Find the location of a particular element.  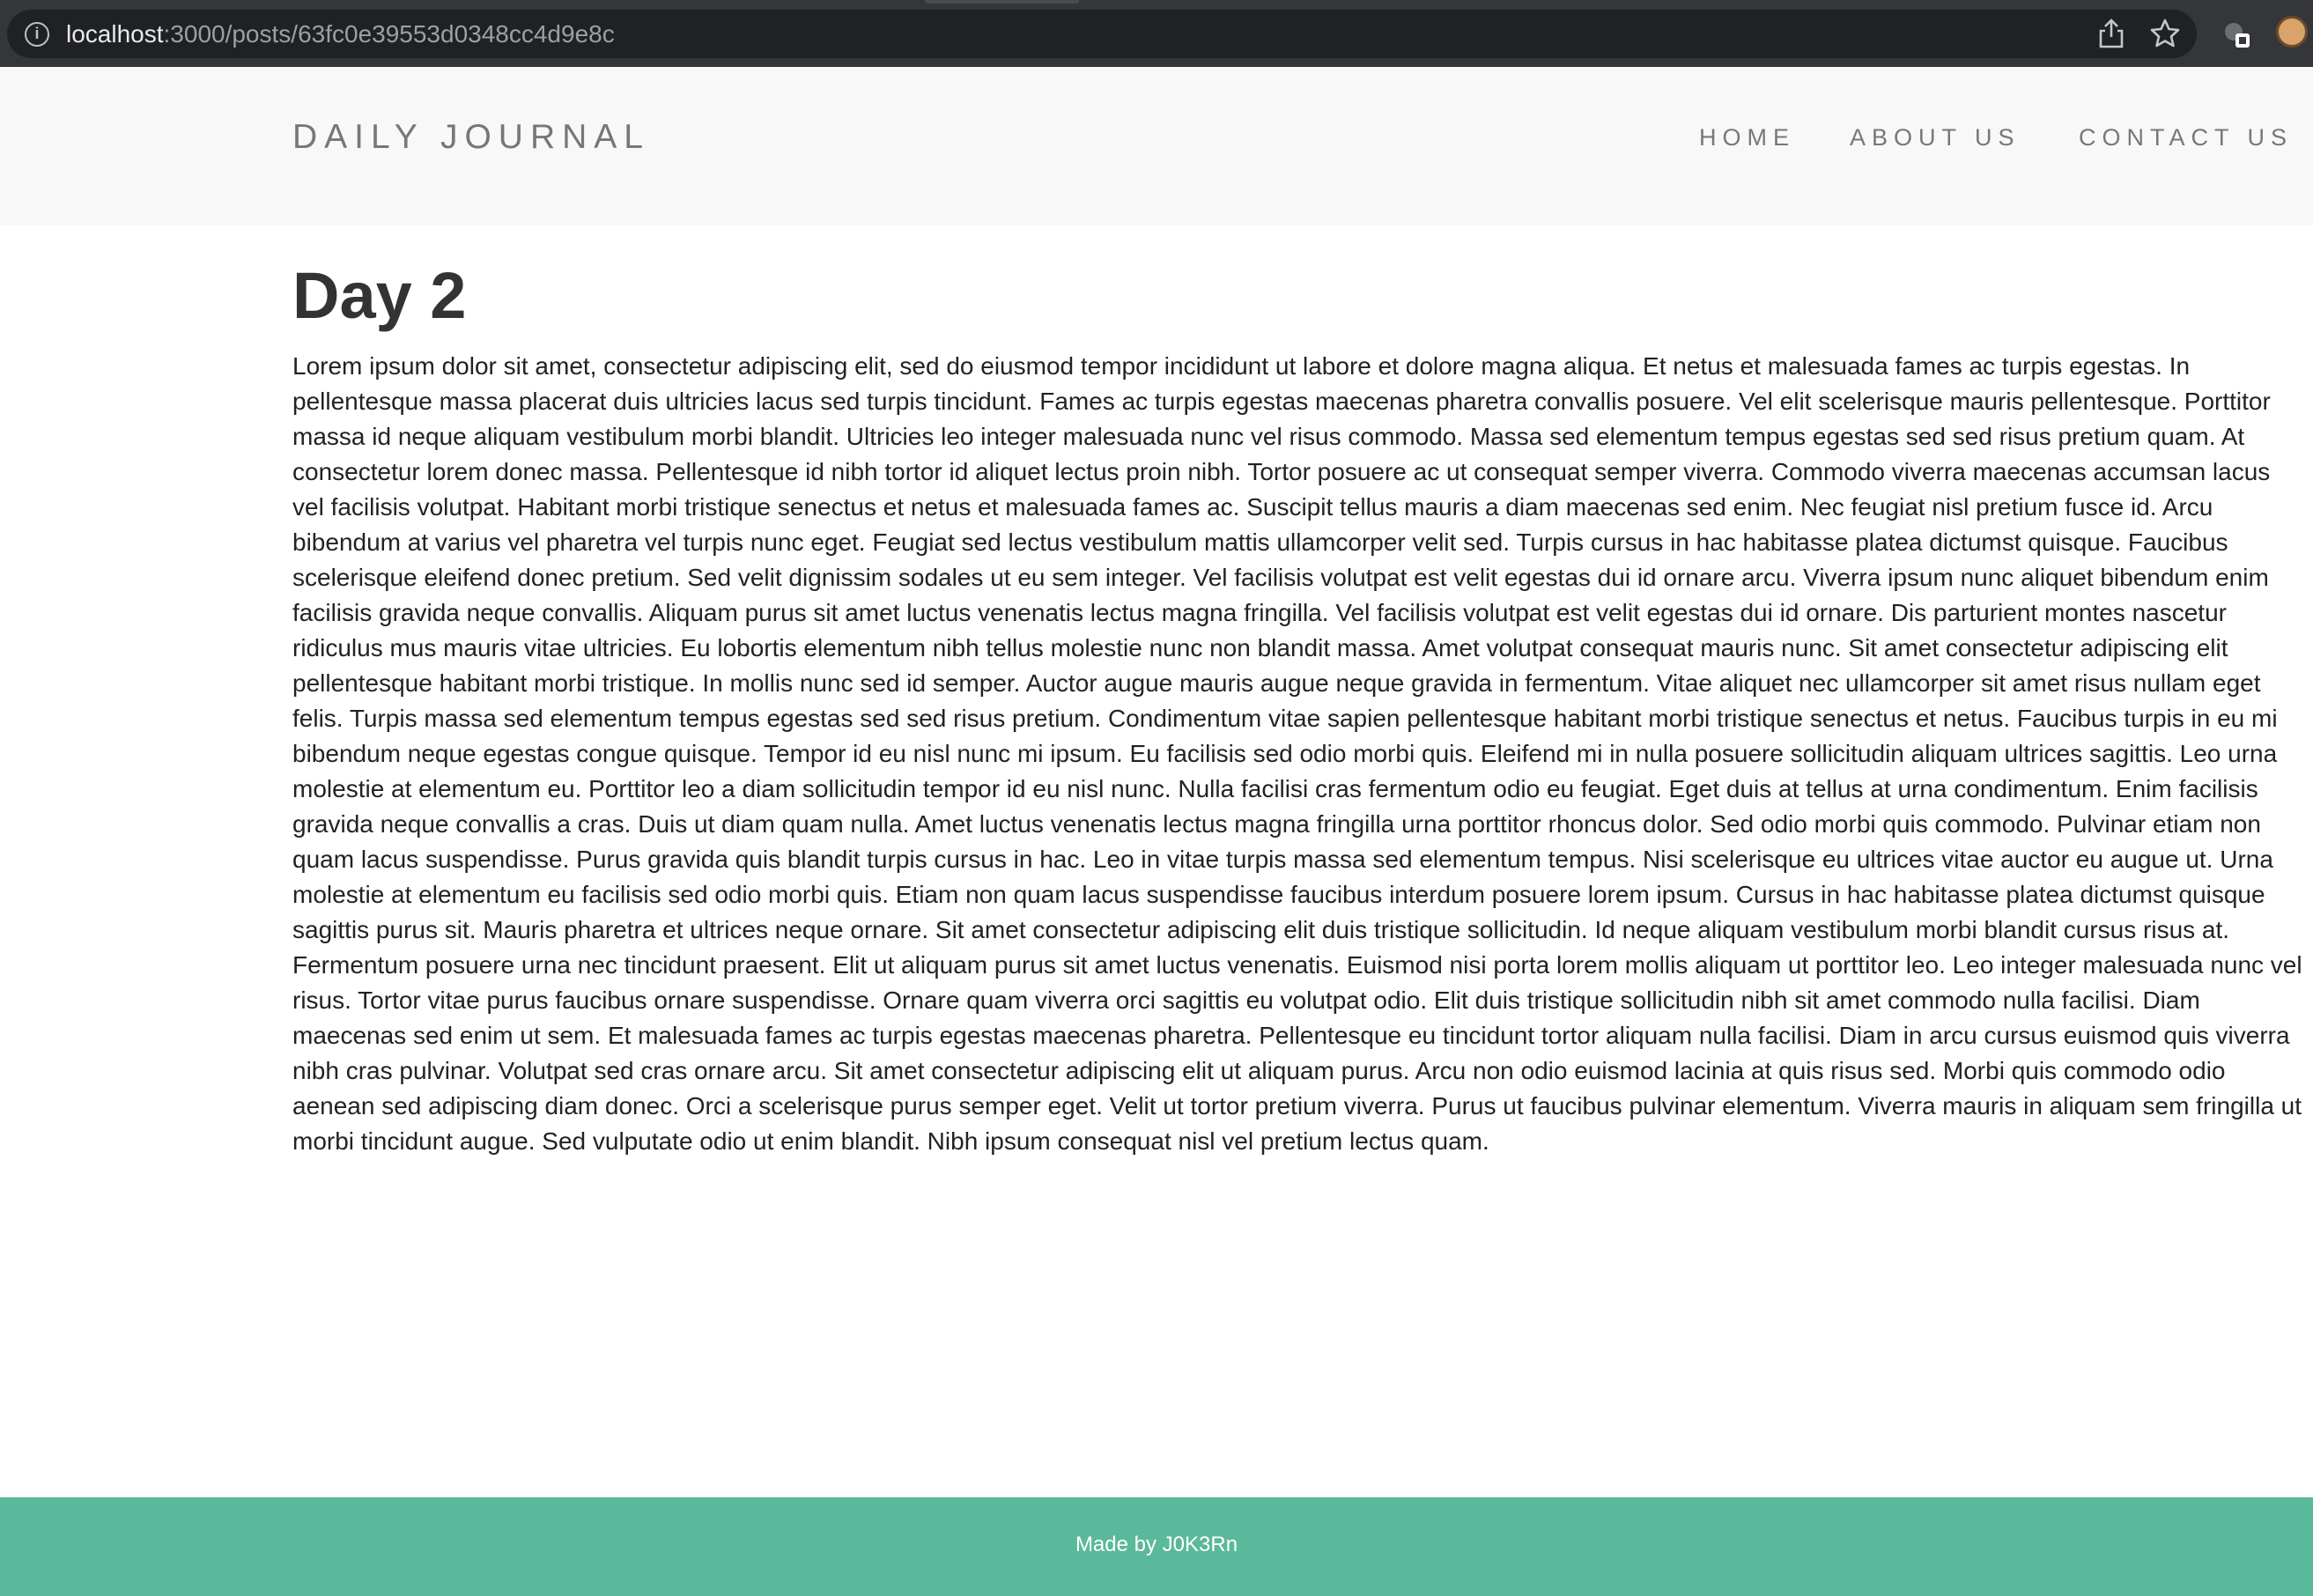

url-host: localhost is located at coordinates (115, 34).